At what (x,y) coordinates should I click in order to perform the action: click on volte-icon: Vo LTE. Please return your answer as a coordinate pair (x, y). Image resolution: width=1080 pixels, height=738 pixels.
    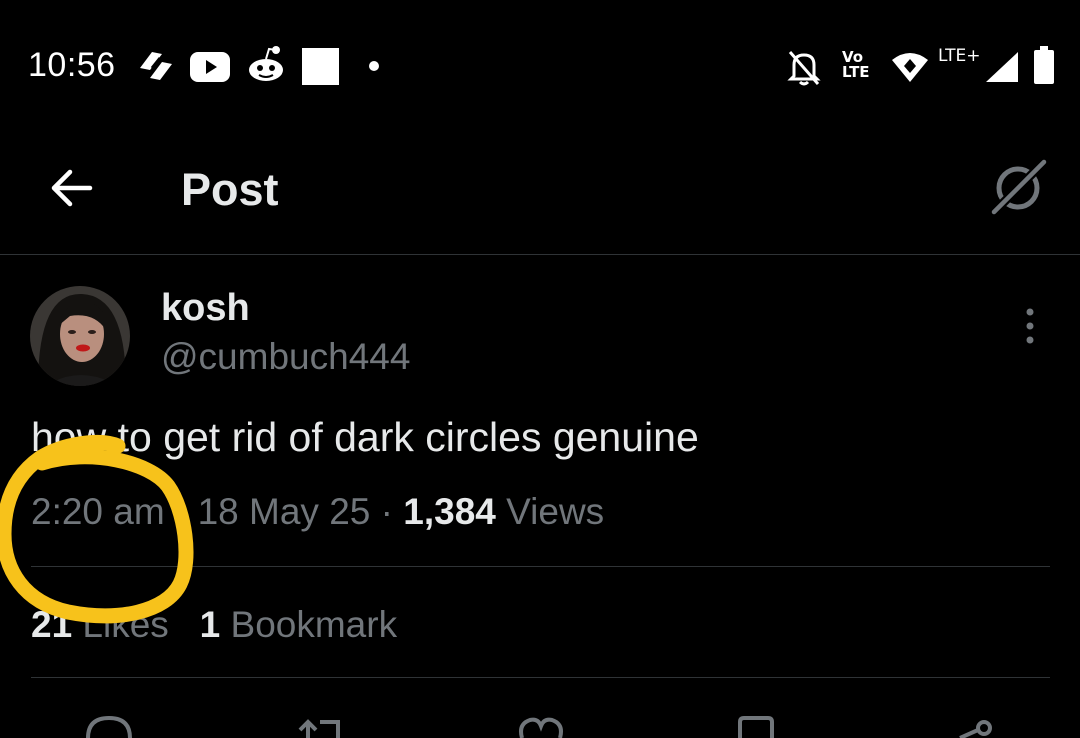
    Looking at the image, I should click on (856, 64).